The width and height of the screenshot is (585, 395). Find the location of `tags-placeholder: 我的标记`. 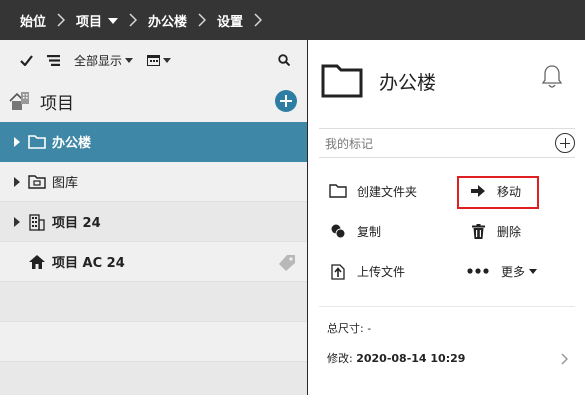

tags-placeholder: 我的标记 is located at coordinates (349, 143).